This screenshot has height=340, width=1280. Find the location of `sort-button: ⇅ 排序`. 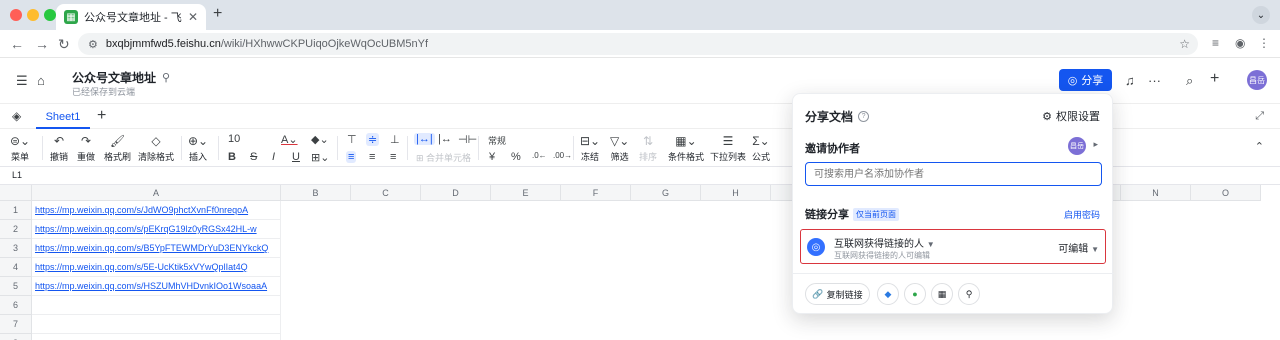

sort-button: ⇅ 排序 is located at coordinates (648, 148).